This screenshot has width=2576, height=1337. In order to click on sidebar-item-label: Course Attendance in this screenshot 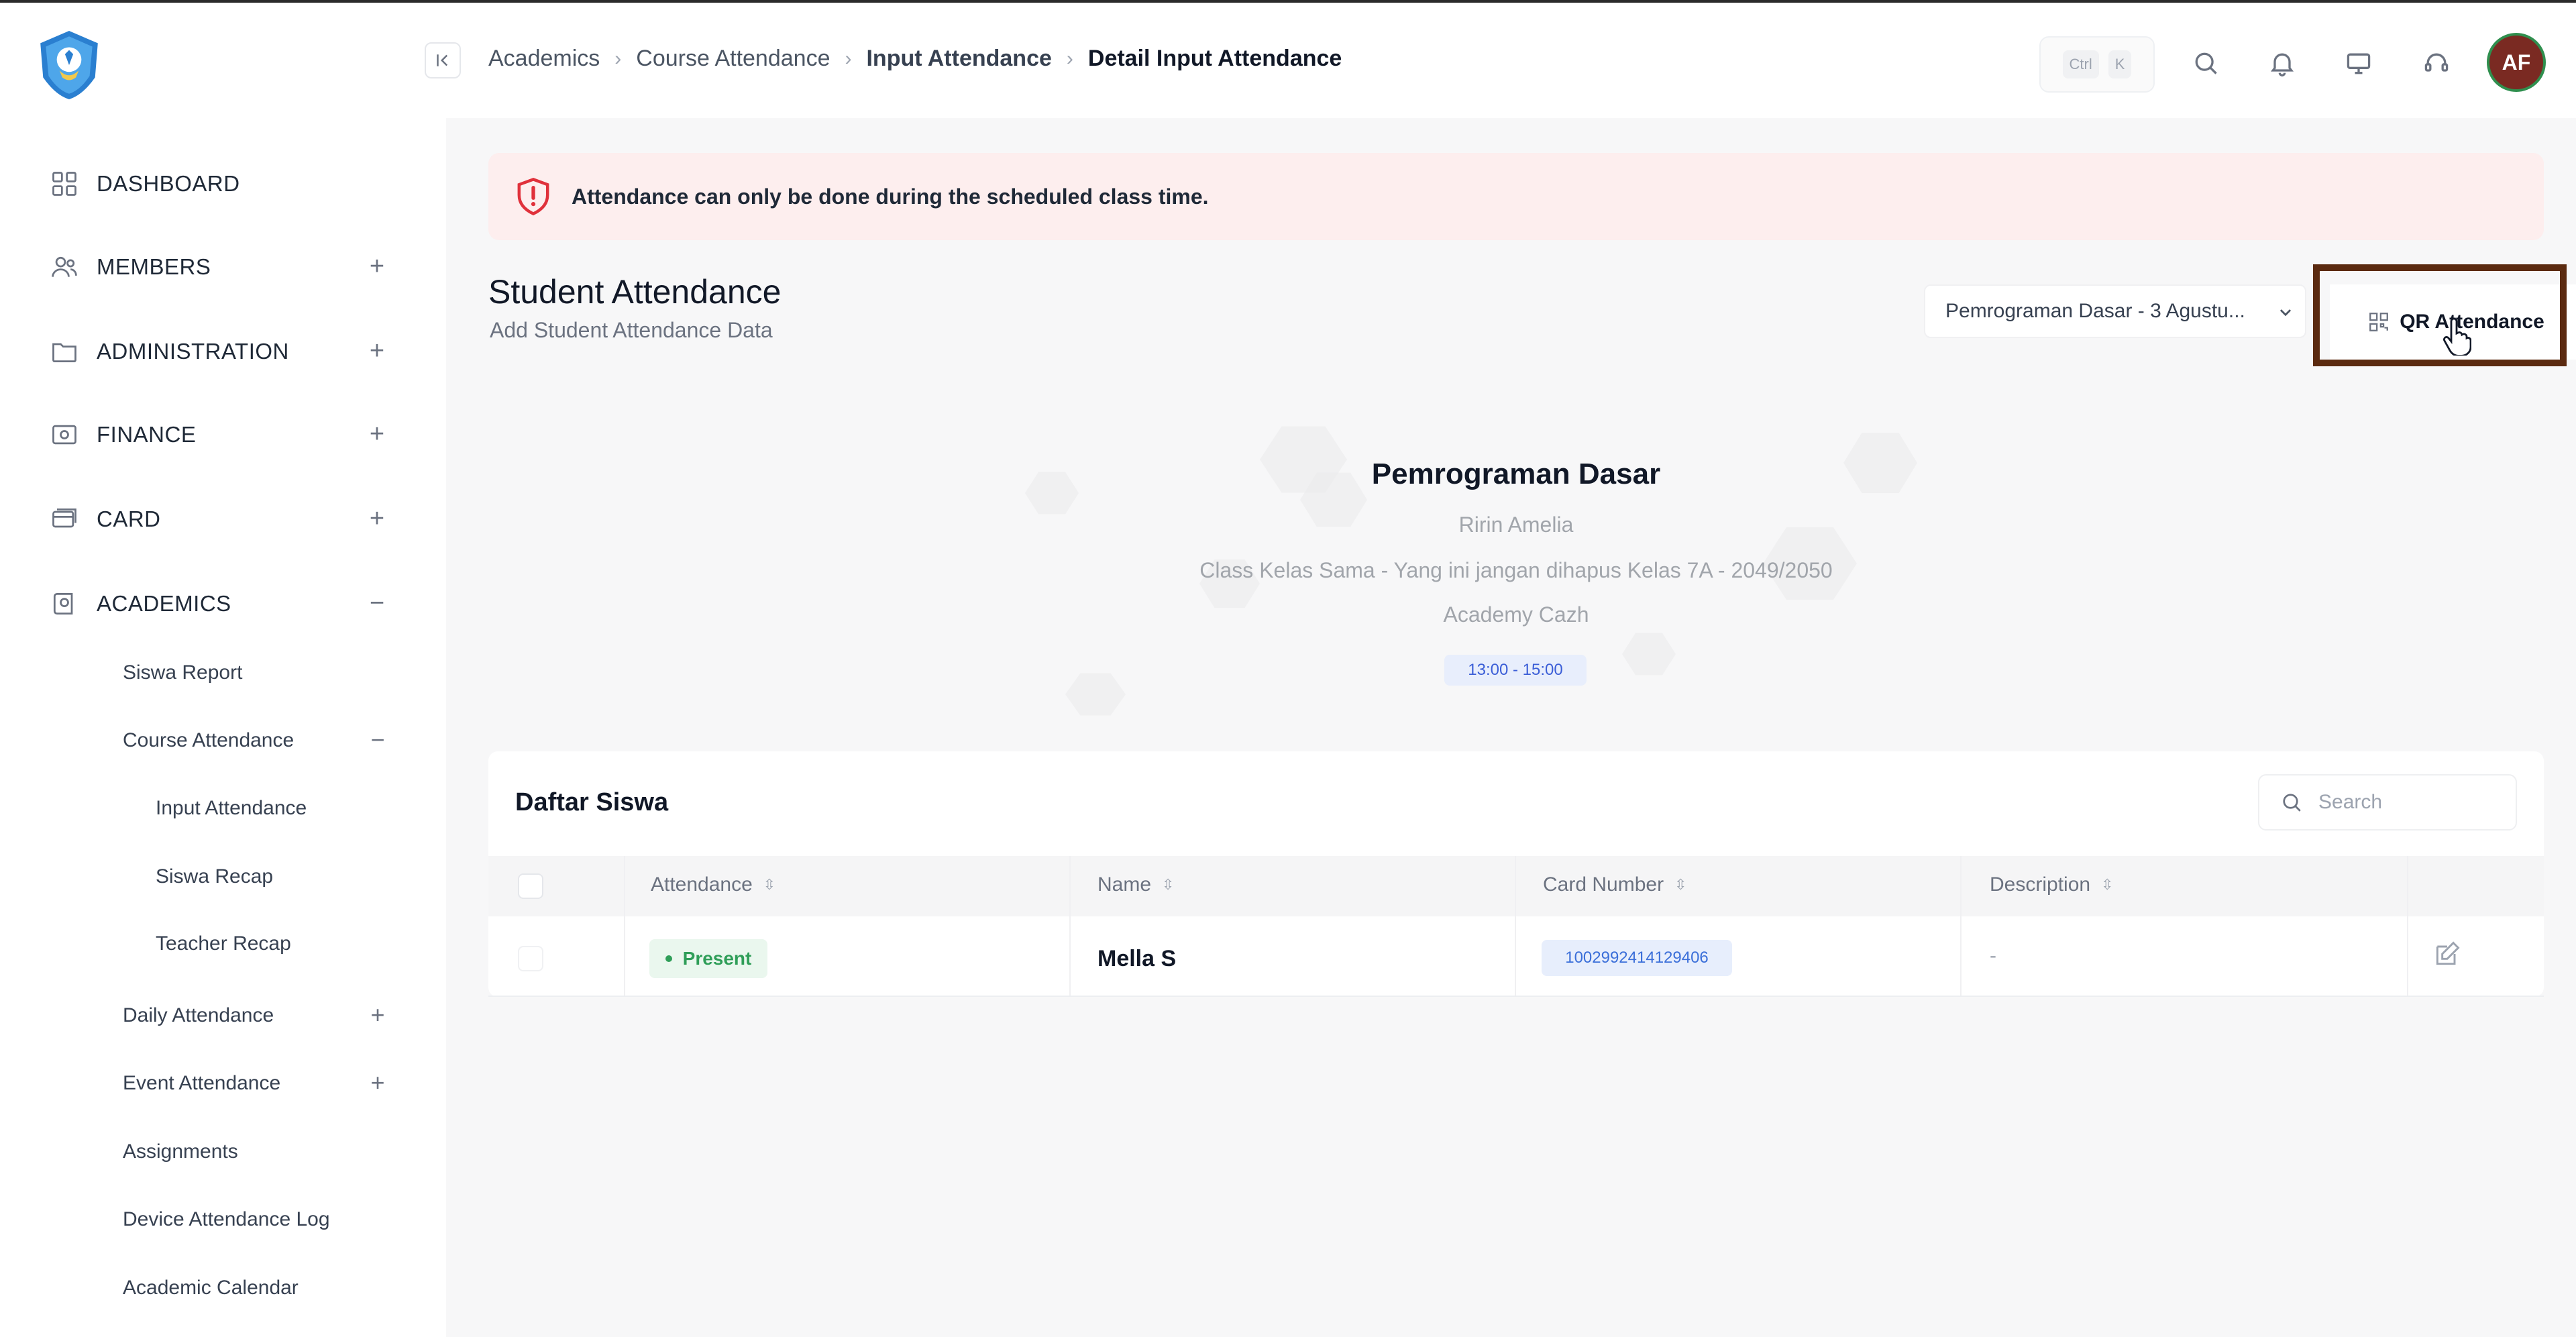, I will do `click(208, 740)`.